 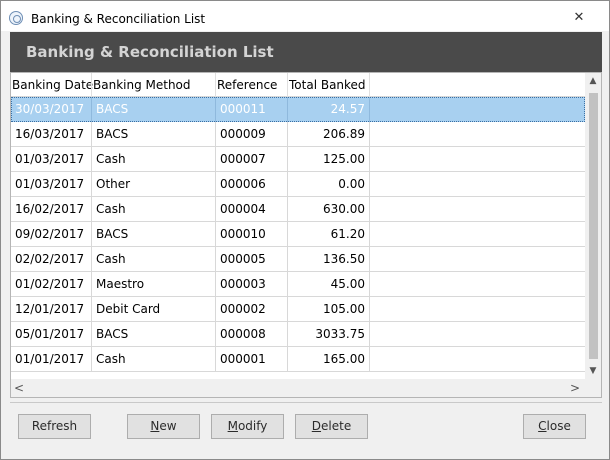 I want to click on scrollbar-corner, so click(x=593, y=388).